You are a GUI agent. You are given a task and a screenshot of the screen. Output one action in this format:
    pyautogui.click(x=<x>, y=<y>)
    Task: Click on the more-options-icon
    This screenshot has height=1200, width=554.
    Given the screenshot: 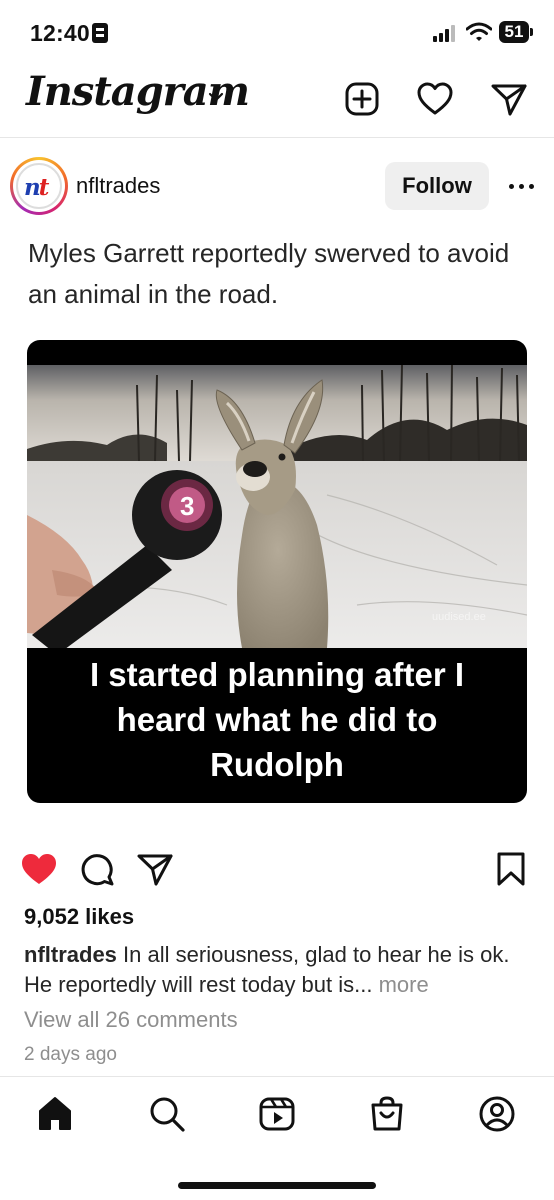 What is the action you would take?
    pyautogui.click(x=522, y=187)
    